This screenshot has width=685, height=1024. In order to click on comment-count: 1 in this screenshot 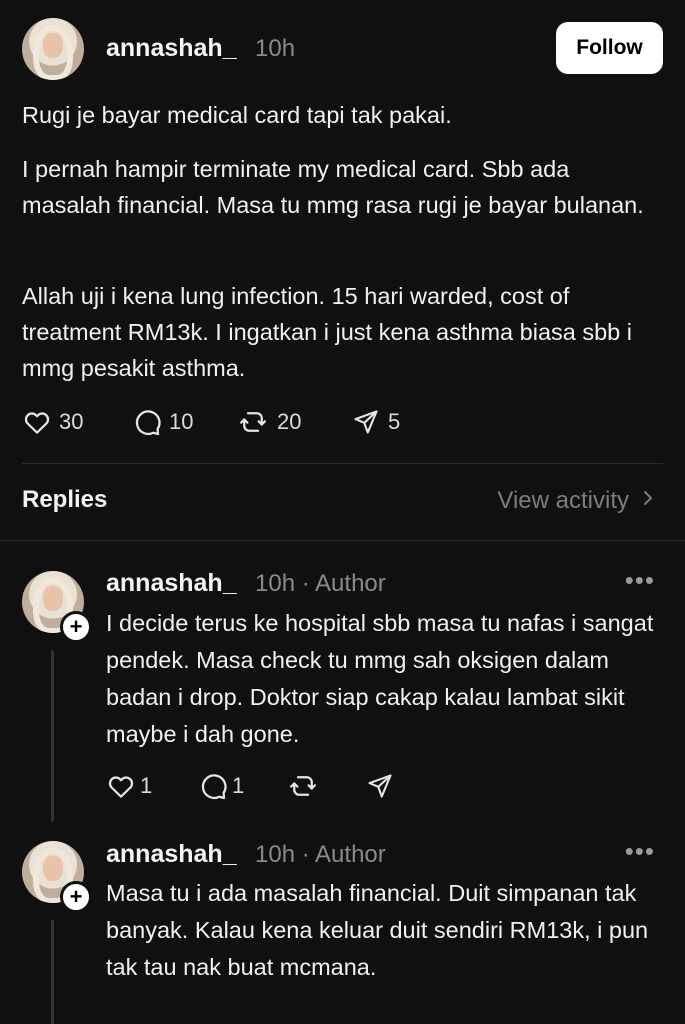, I will do `click(238, 785)`.